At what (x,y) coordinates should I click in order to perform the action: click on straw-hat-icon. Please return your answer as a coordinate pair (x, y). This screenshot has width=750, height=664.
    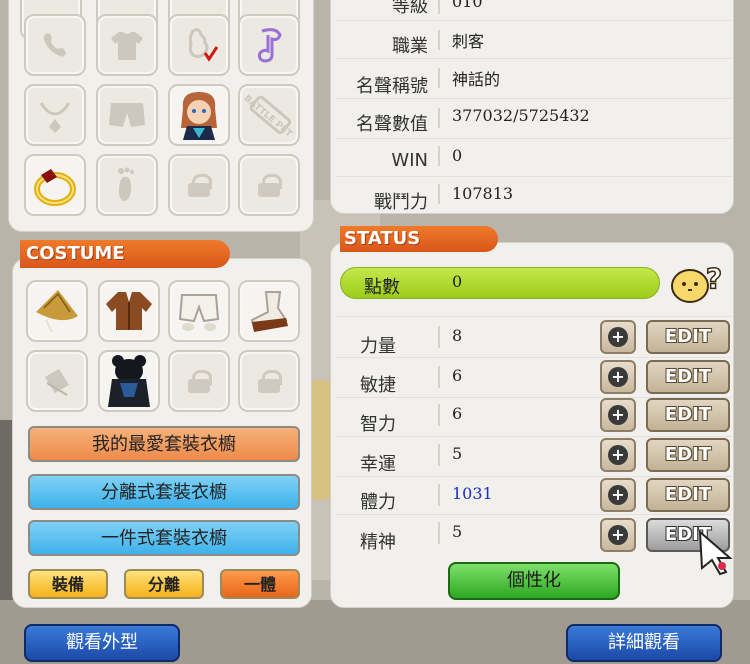
    Looking at the image, I should click on (57, 311).